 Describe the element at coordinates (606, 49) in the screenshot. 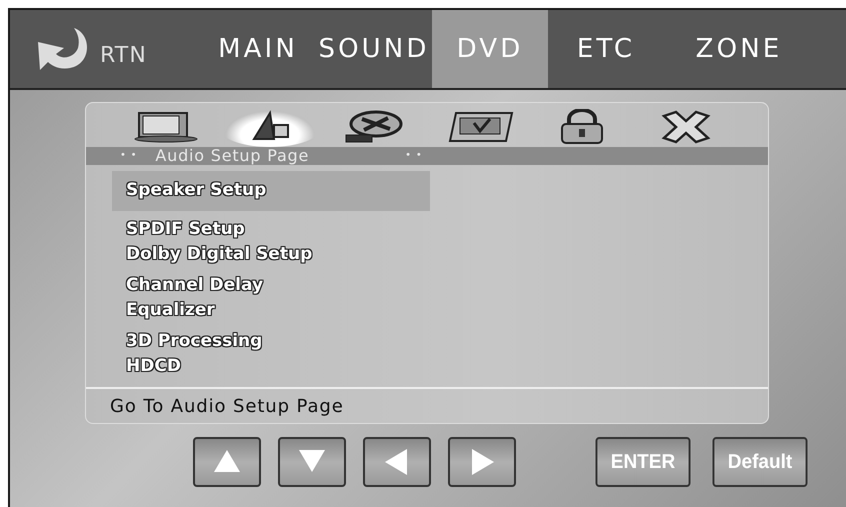

I see `menu-tab: ETC` at that location.